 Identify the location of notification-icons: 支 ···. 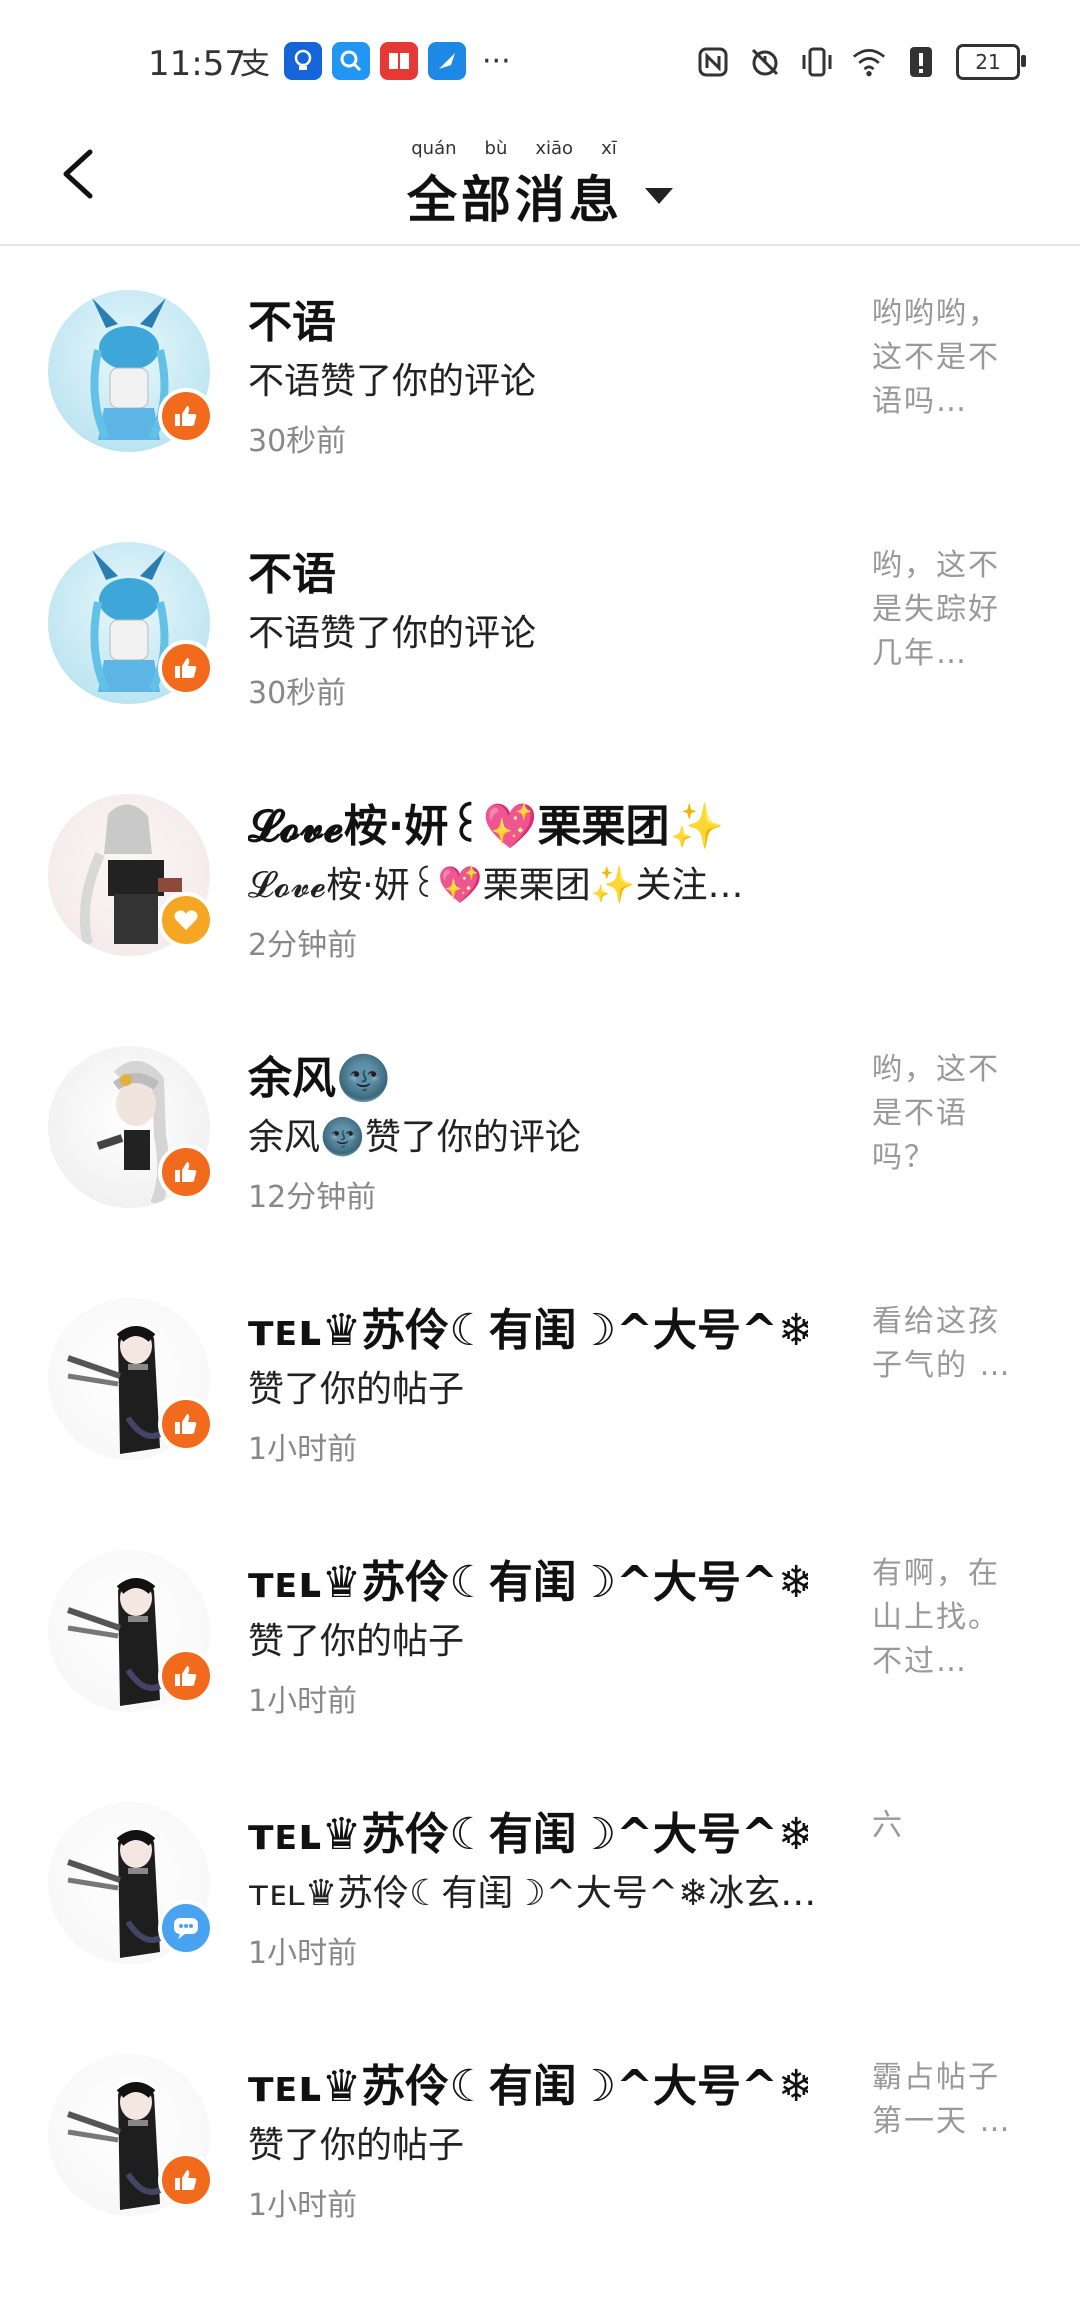
(373, 62).